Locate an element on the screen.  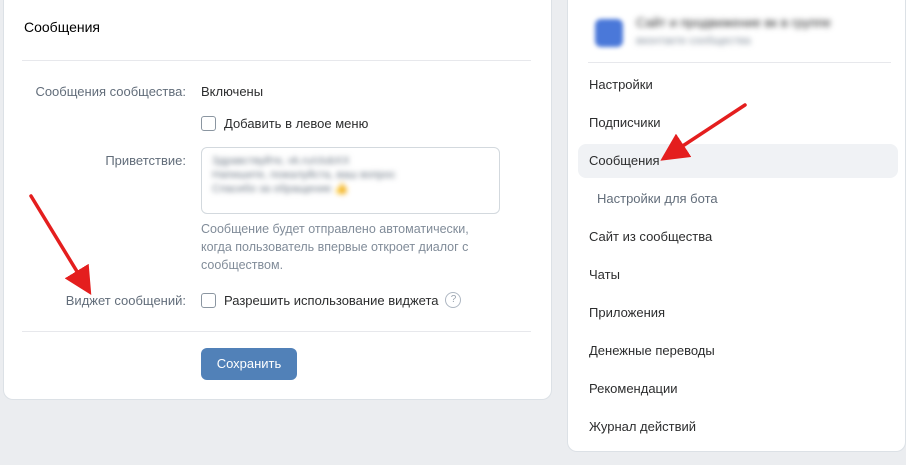
widget-checkbox-label: Разрешить использование виджета is located at coordinates (331, 300).